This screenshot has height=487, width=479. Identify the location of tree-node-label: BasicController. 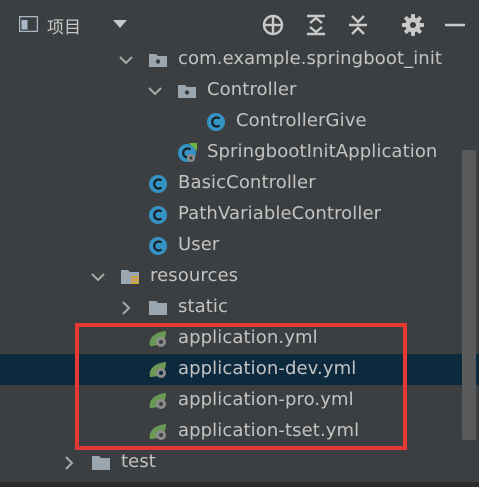
(247, 182).